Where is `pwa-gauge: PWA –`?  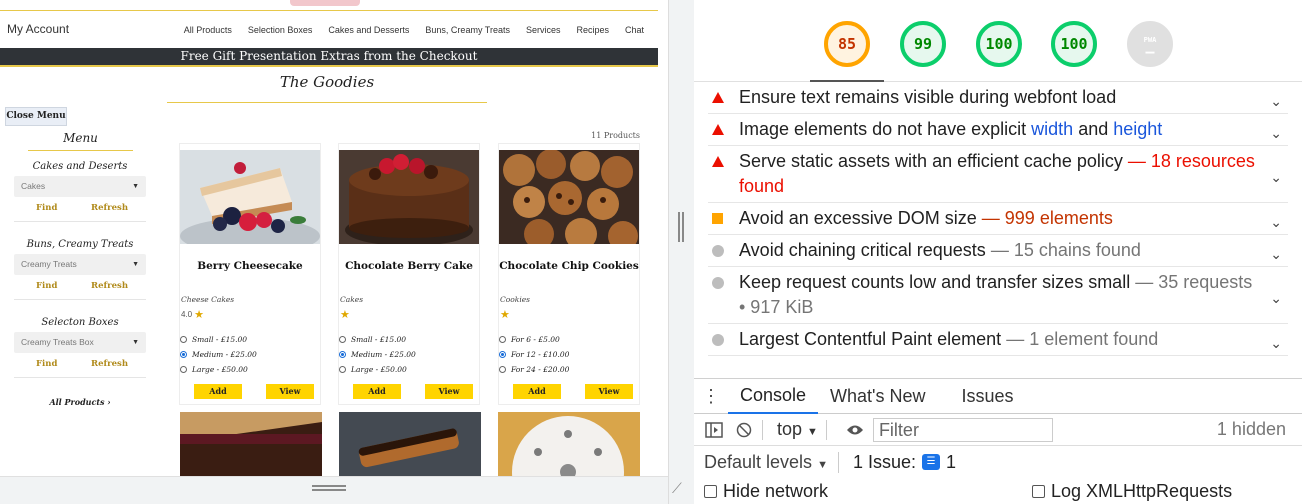
pwa-gauge: PWA – is located at coordinates (1150, 44).